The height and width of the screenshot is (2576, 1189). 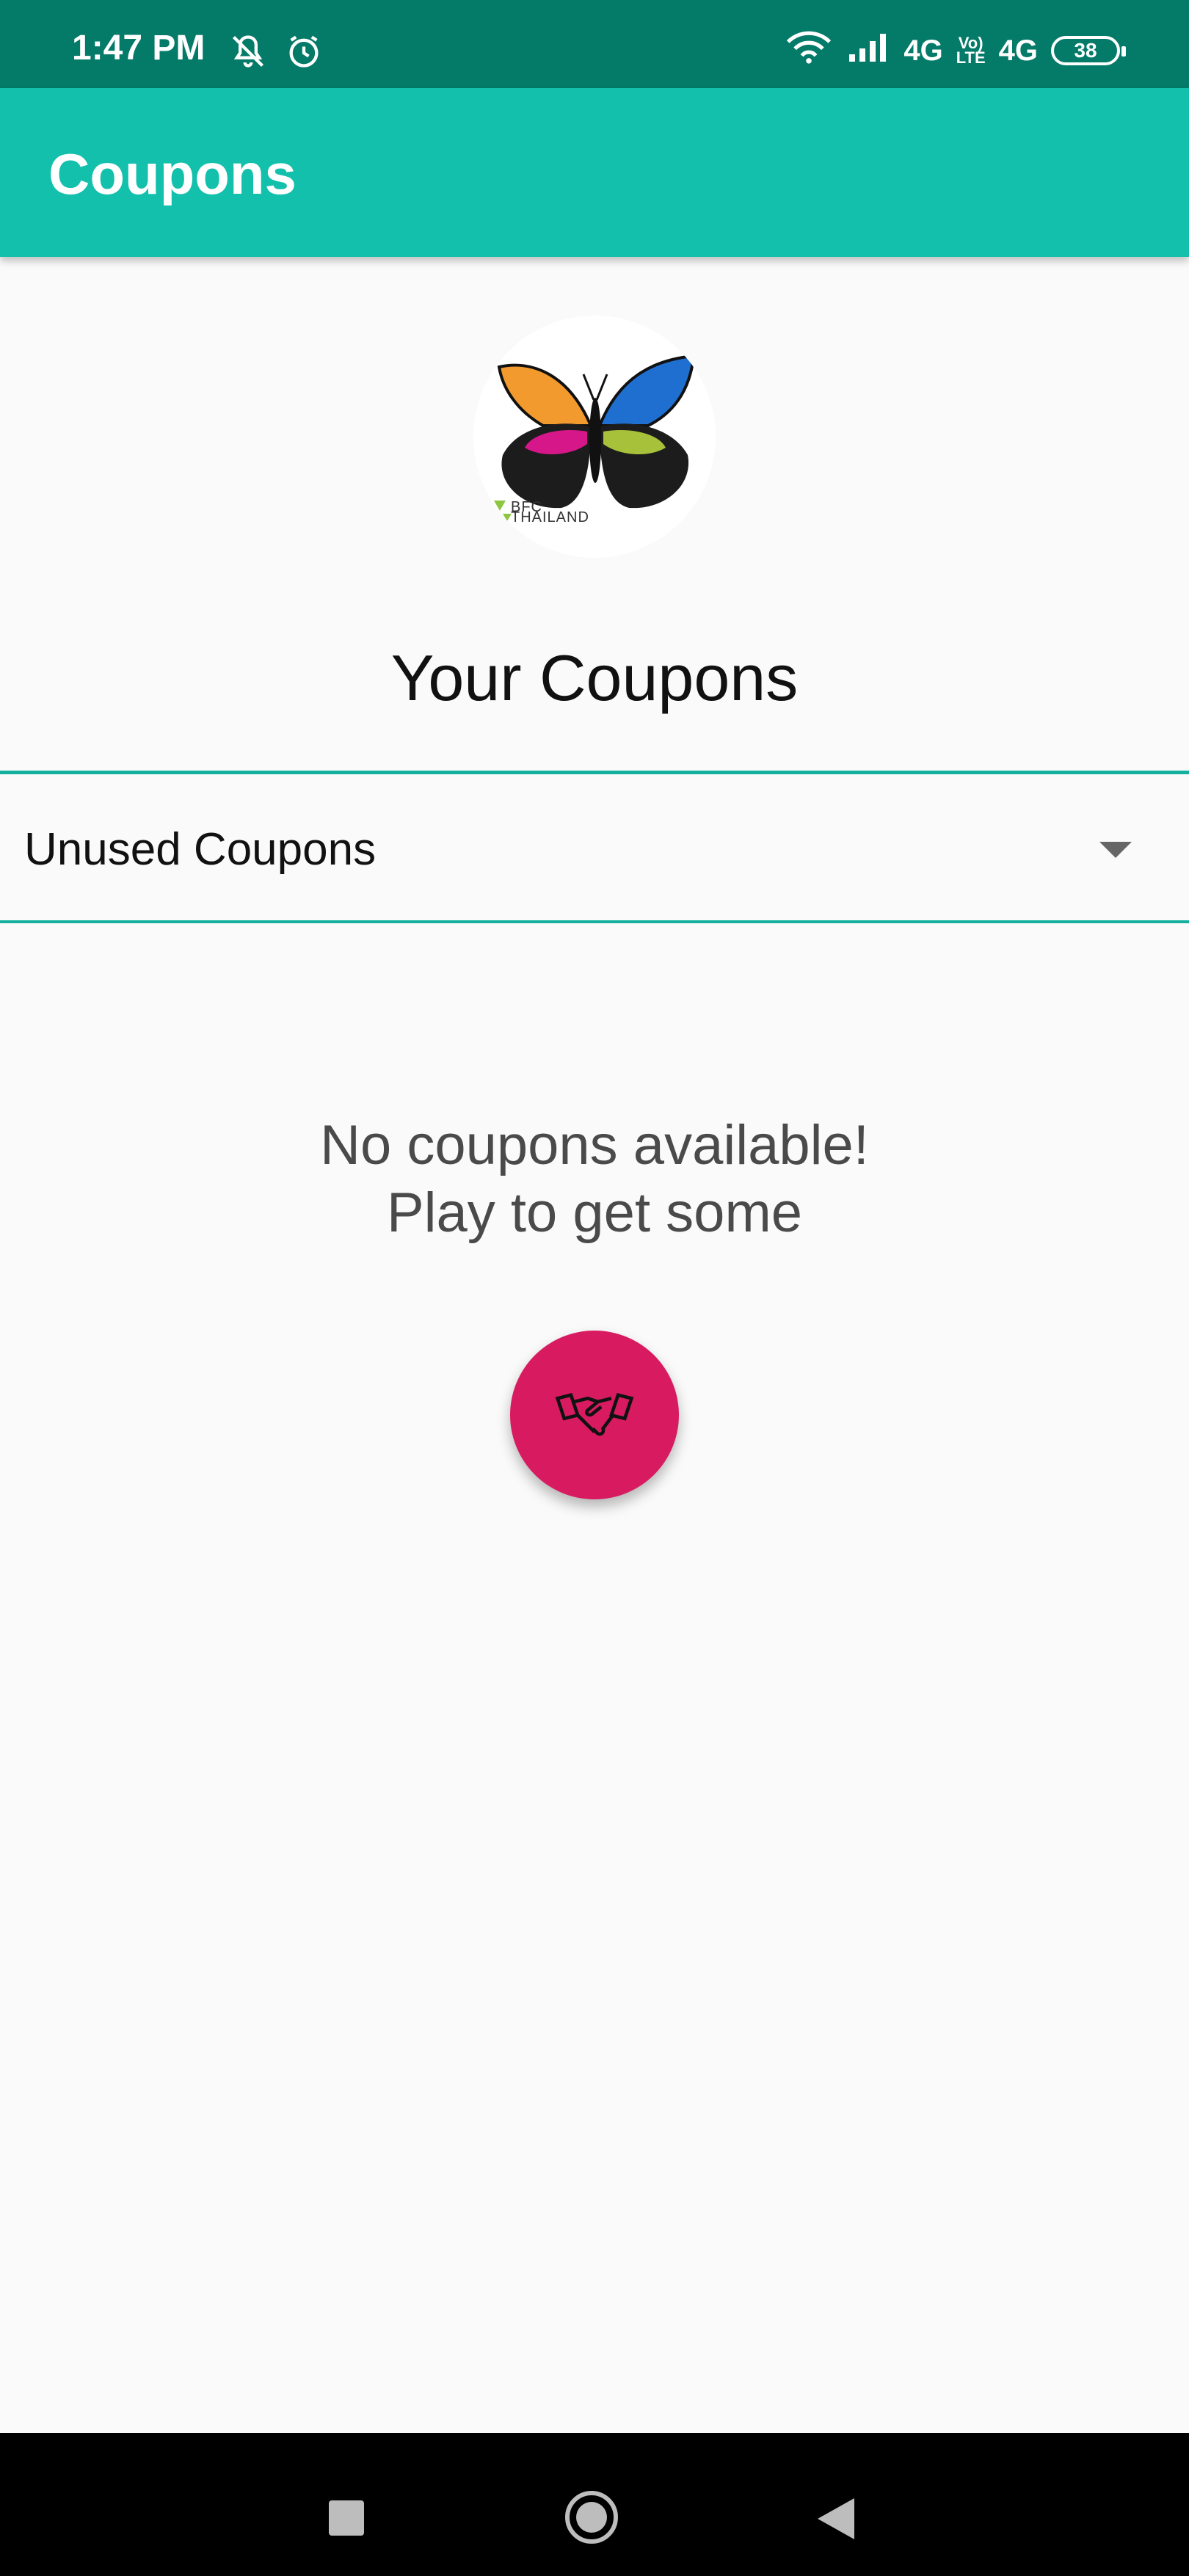 I want to click on status-time: 1:47 PM, so click(x=139, y=48).